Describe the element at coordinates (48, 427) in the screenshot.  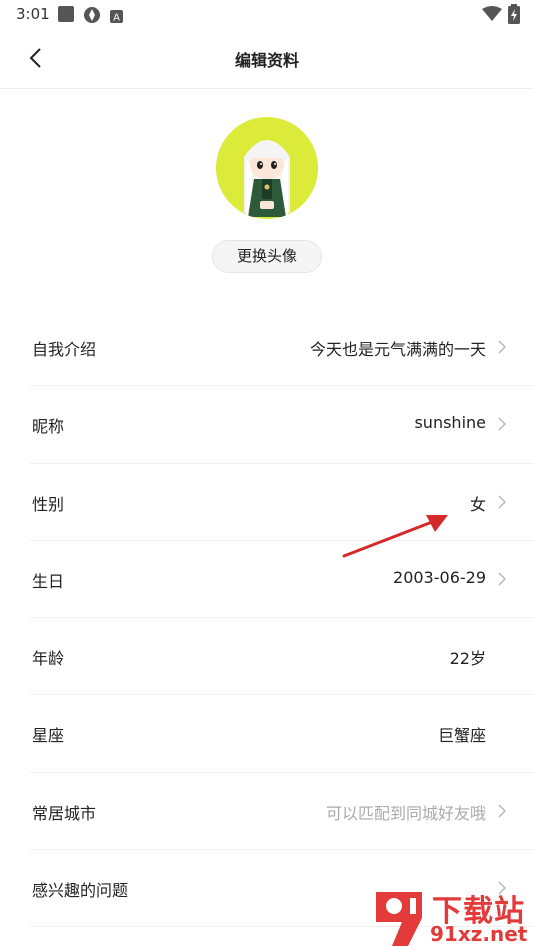
I see `row-label: 昵称` at that location.